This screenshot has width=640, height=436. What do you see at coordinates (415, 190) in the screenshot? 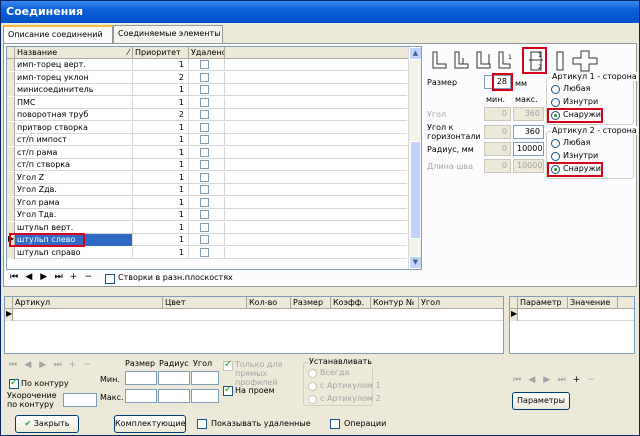
I see `scroll-thumb` at bounding box center [415, 190].